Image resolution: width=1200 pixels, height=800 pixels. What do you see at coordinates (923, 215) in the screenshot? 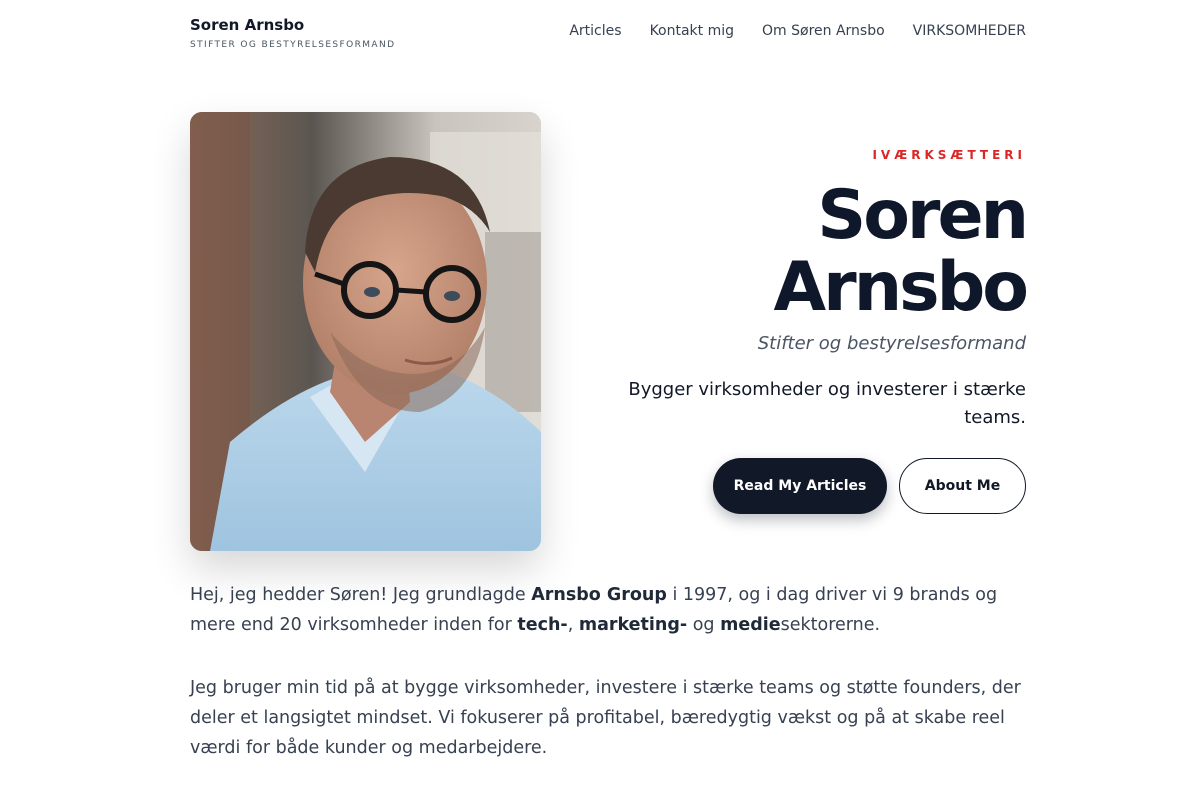
I see `hero-title-line-1: Soren` at bounding box center [923, 215].